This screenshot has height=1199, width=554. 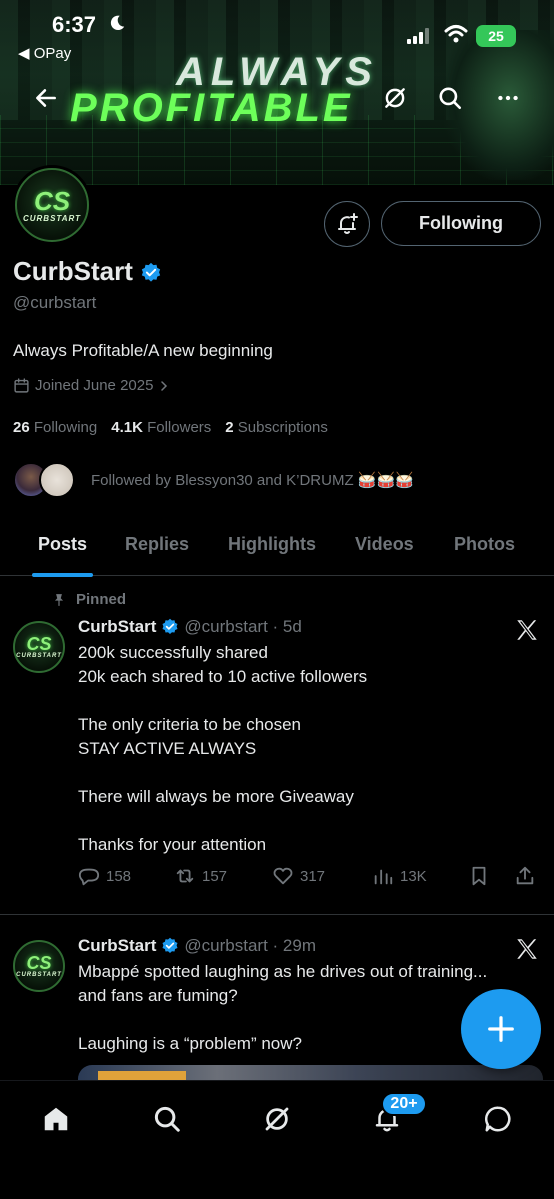 I want to click on pin-icon, so click(x=59, y=599).